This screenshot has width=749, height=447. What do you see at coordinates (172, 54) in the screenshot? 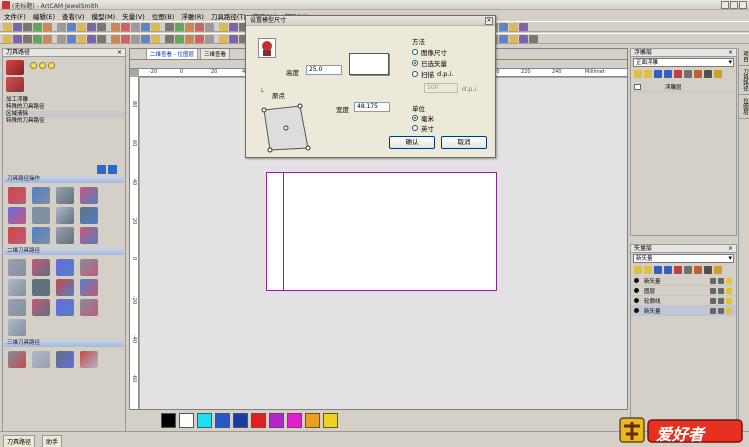
I see `tab-2d-view: 二维查看 - 位图层` at bounding box center [172, 54].